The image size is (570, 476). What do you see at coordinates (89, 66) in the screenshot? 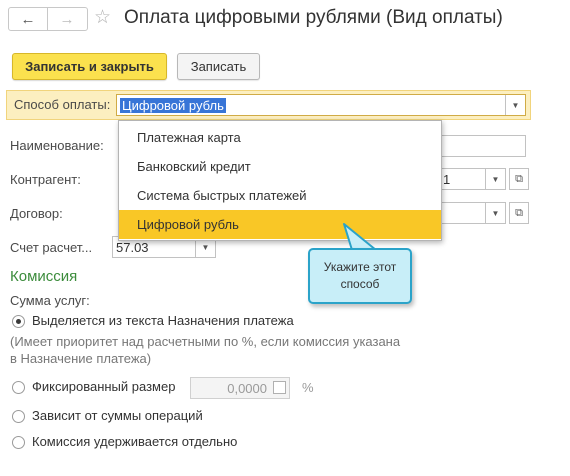
I see `save-and-close-button: Записать и закрыть` at bounding box center [89, 66].